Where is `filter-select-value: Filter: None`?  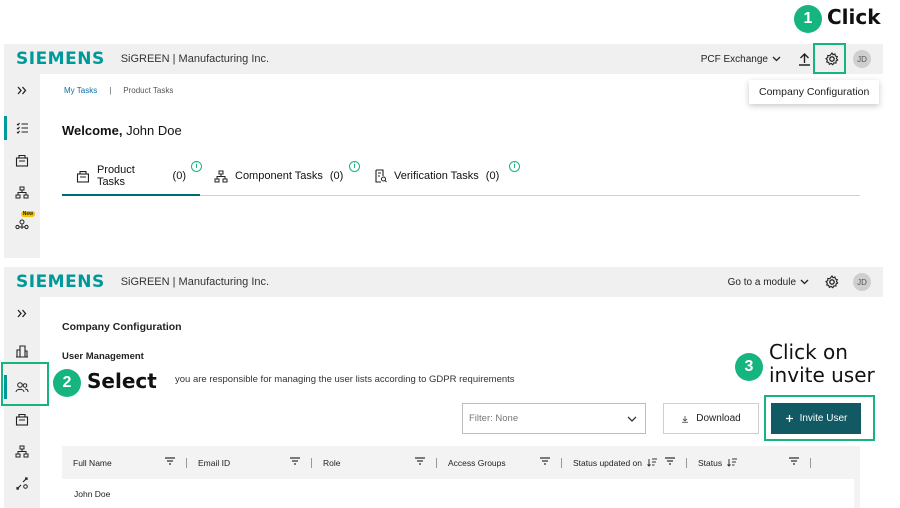
filter-select-value: Filter: None is located at coordinates (494, 418).